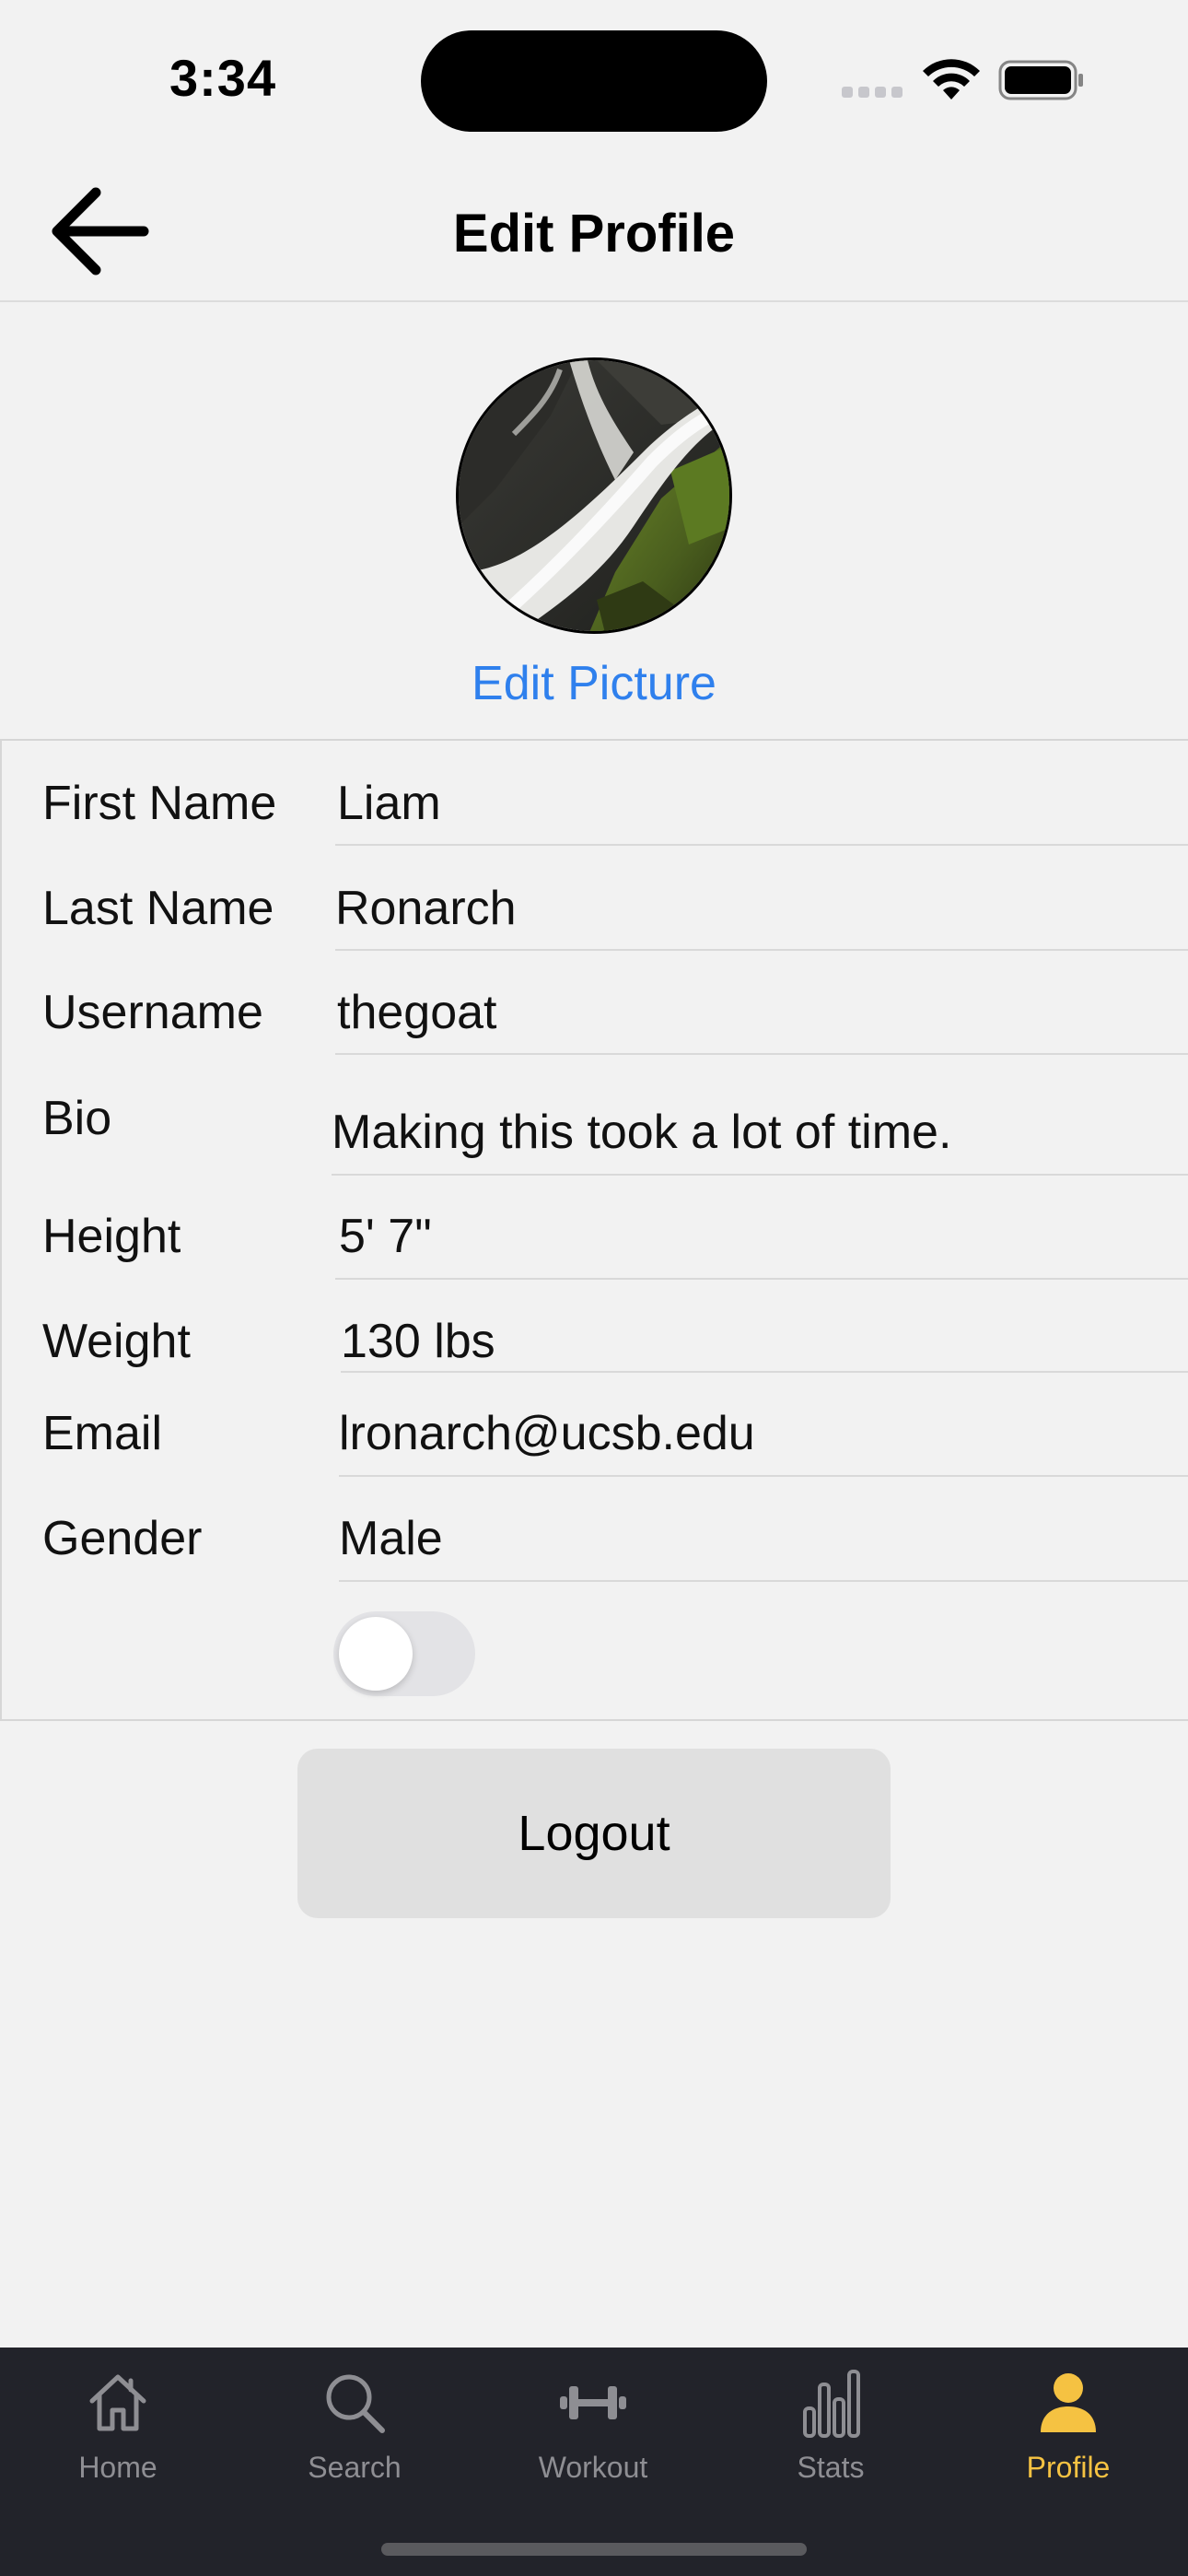 The image size is (1188, 2576). I want to click on email-input: lronarch@ucsb.edu, so click(547, 1433).